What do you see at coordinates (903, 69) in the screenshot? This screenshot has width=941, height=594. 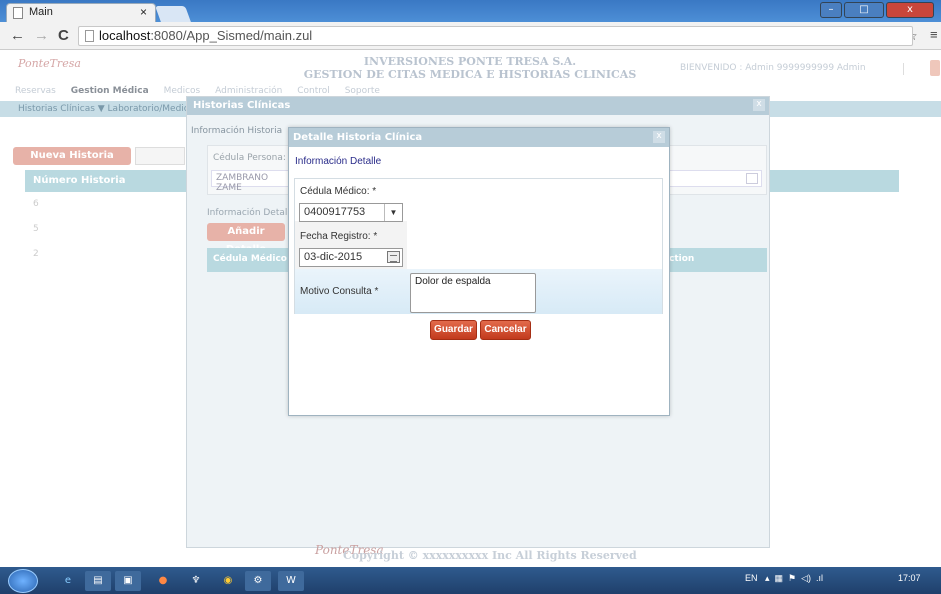 I see `header-divider` at bounding box center [903, 69].